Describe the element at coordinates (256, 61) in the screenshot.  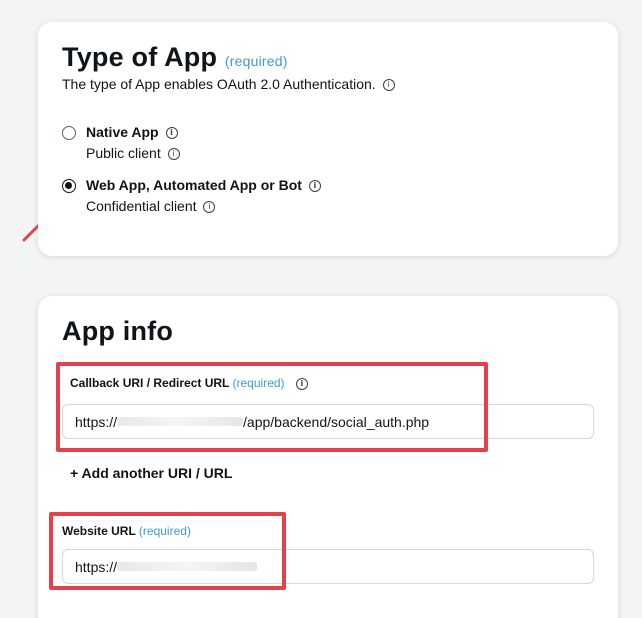
I see `required-tag: (required)` at that location.